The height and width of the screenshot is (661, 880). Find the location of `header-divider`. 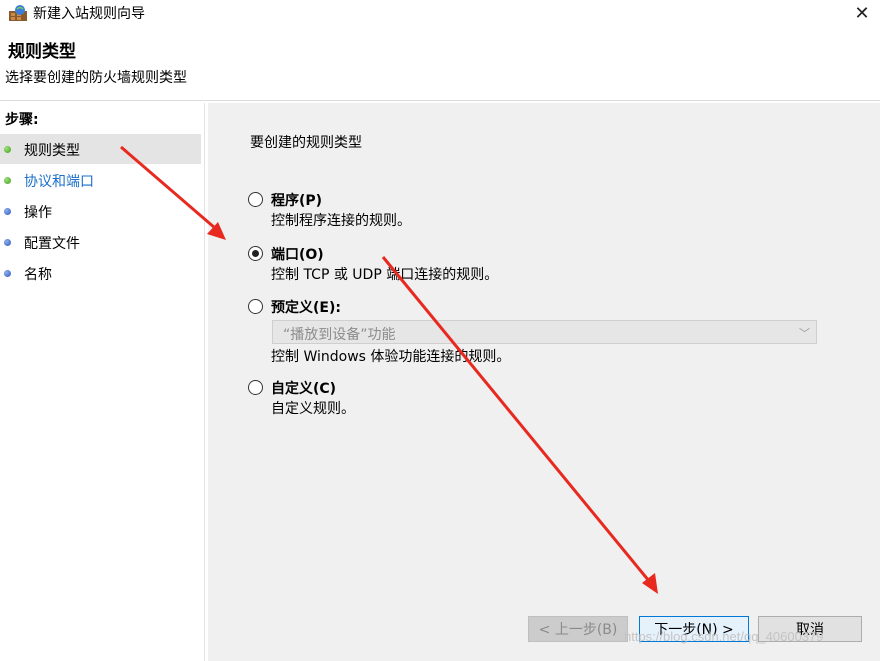

header-divider is located at coordinates (440, 100).